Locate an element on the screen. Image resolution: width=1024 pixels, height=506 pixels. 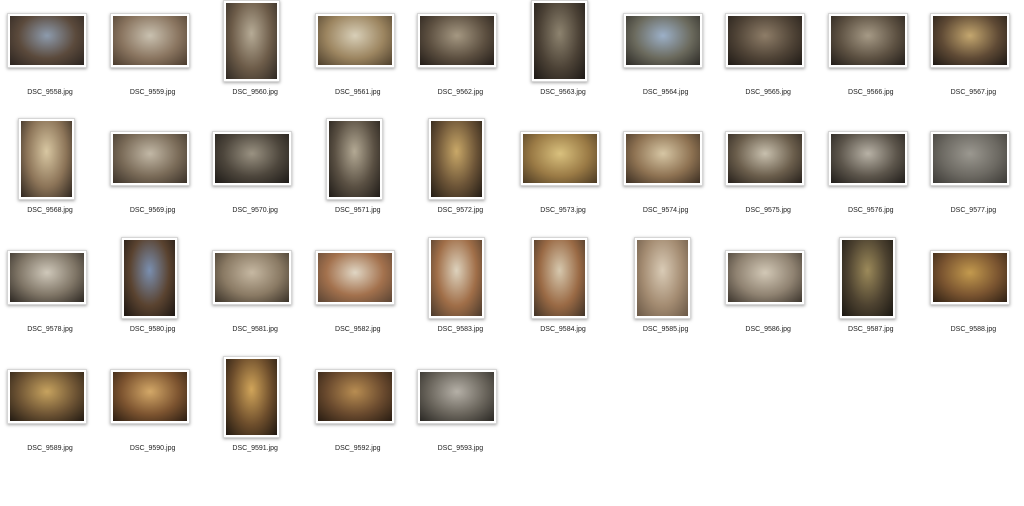
file-thumbnail: DSC_9571.jpg is located at coordinates (363, 177).